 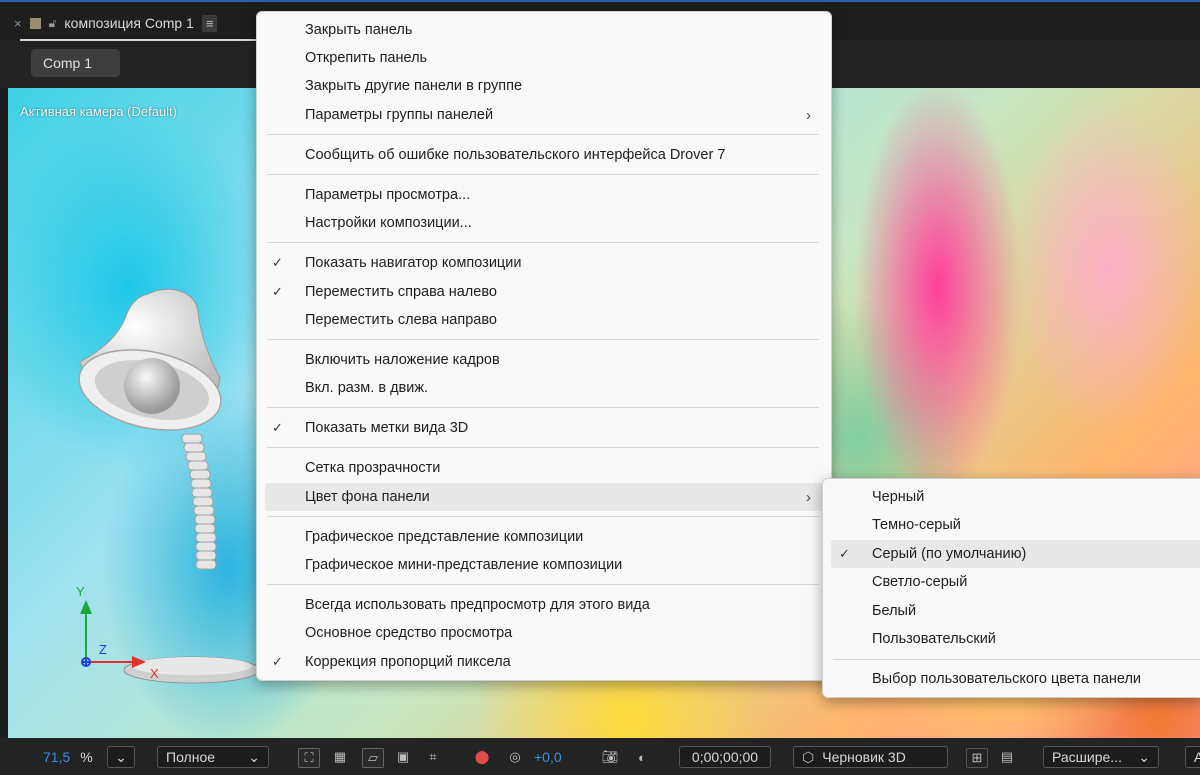 I want to click on snapshot-camera-icon: 📷︎, so click(x=610, y=757).